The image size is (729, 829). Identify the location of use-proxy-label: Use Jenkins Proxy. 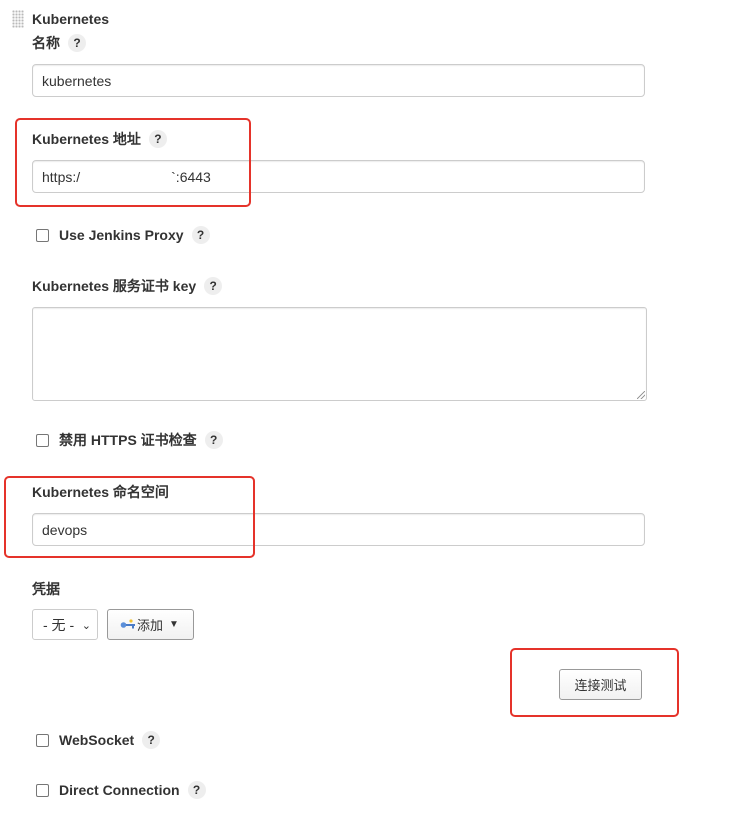
(121, 235).